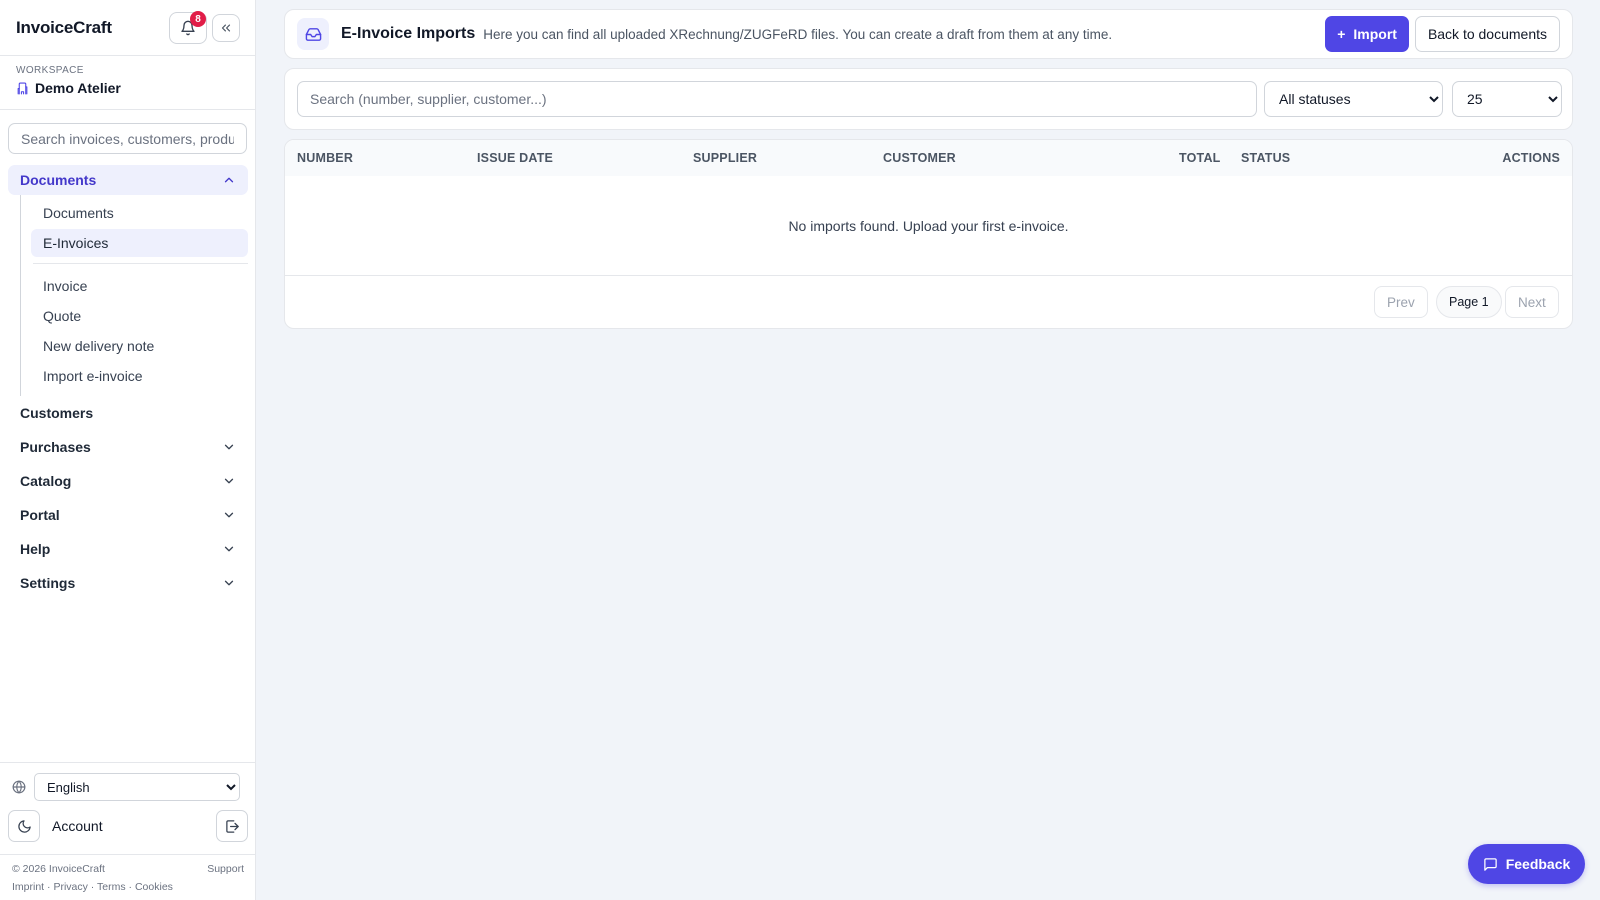  Describe the element at coordinates (28, 887) in the screenshot. I see `imprint-link: Imprint` at that location.